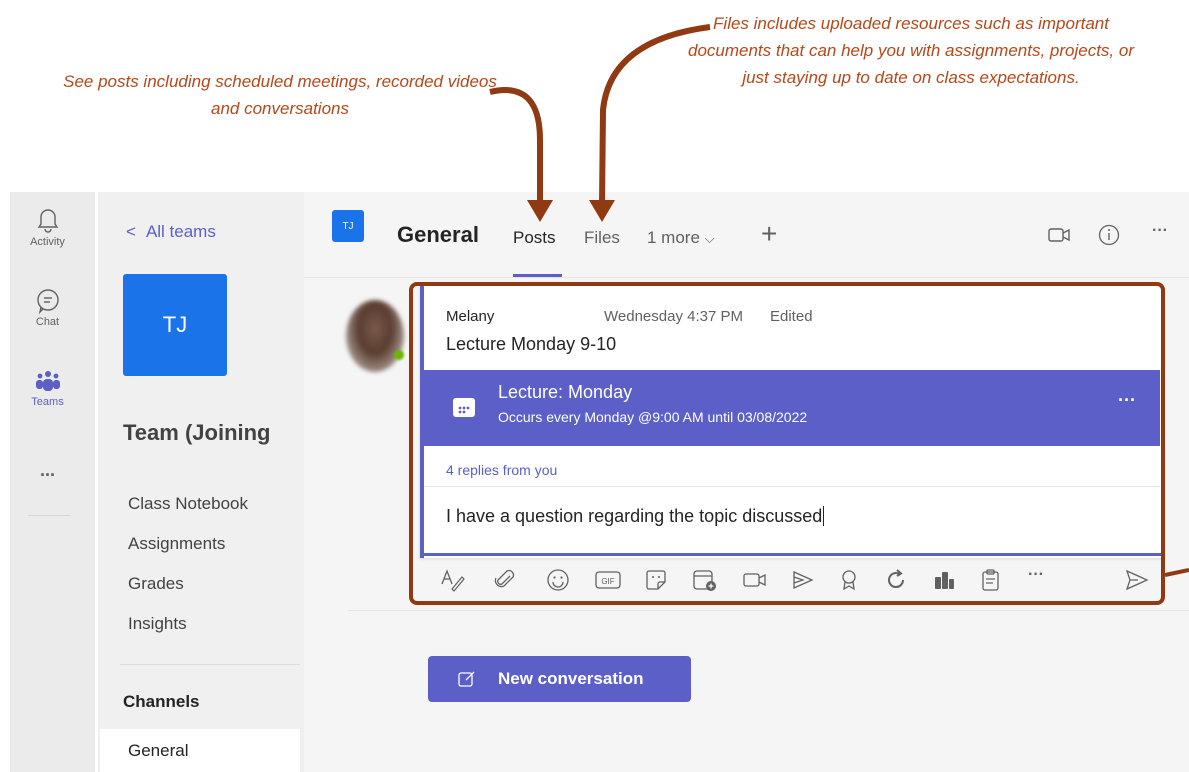 This screenshot has width=1189, height=772. I want to click on tab-more: 1 more ⌵, so click(681, 238).